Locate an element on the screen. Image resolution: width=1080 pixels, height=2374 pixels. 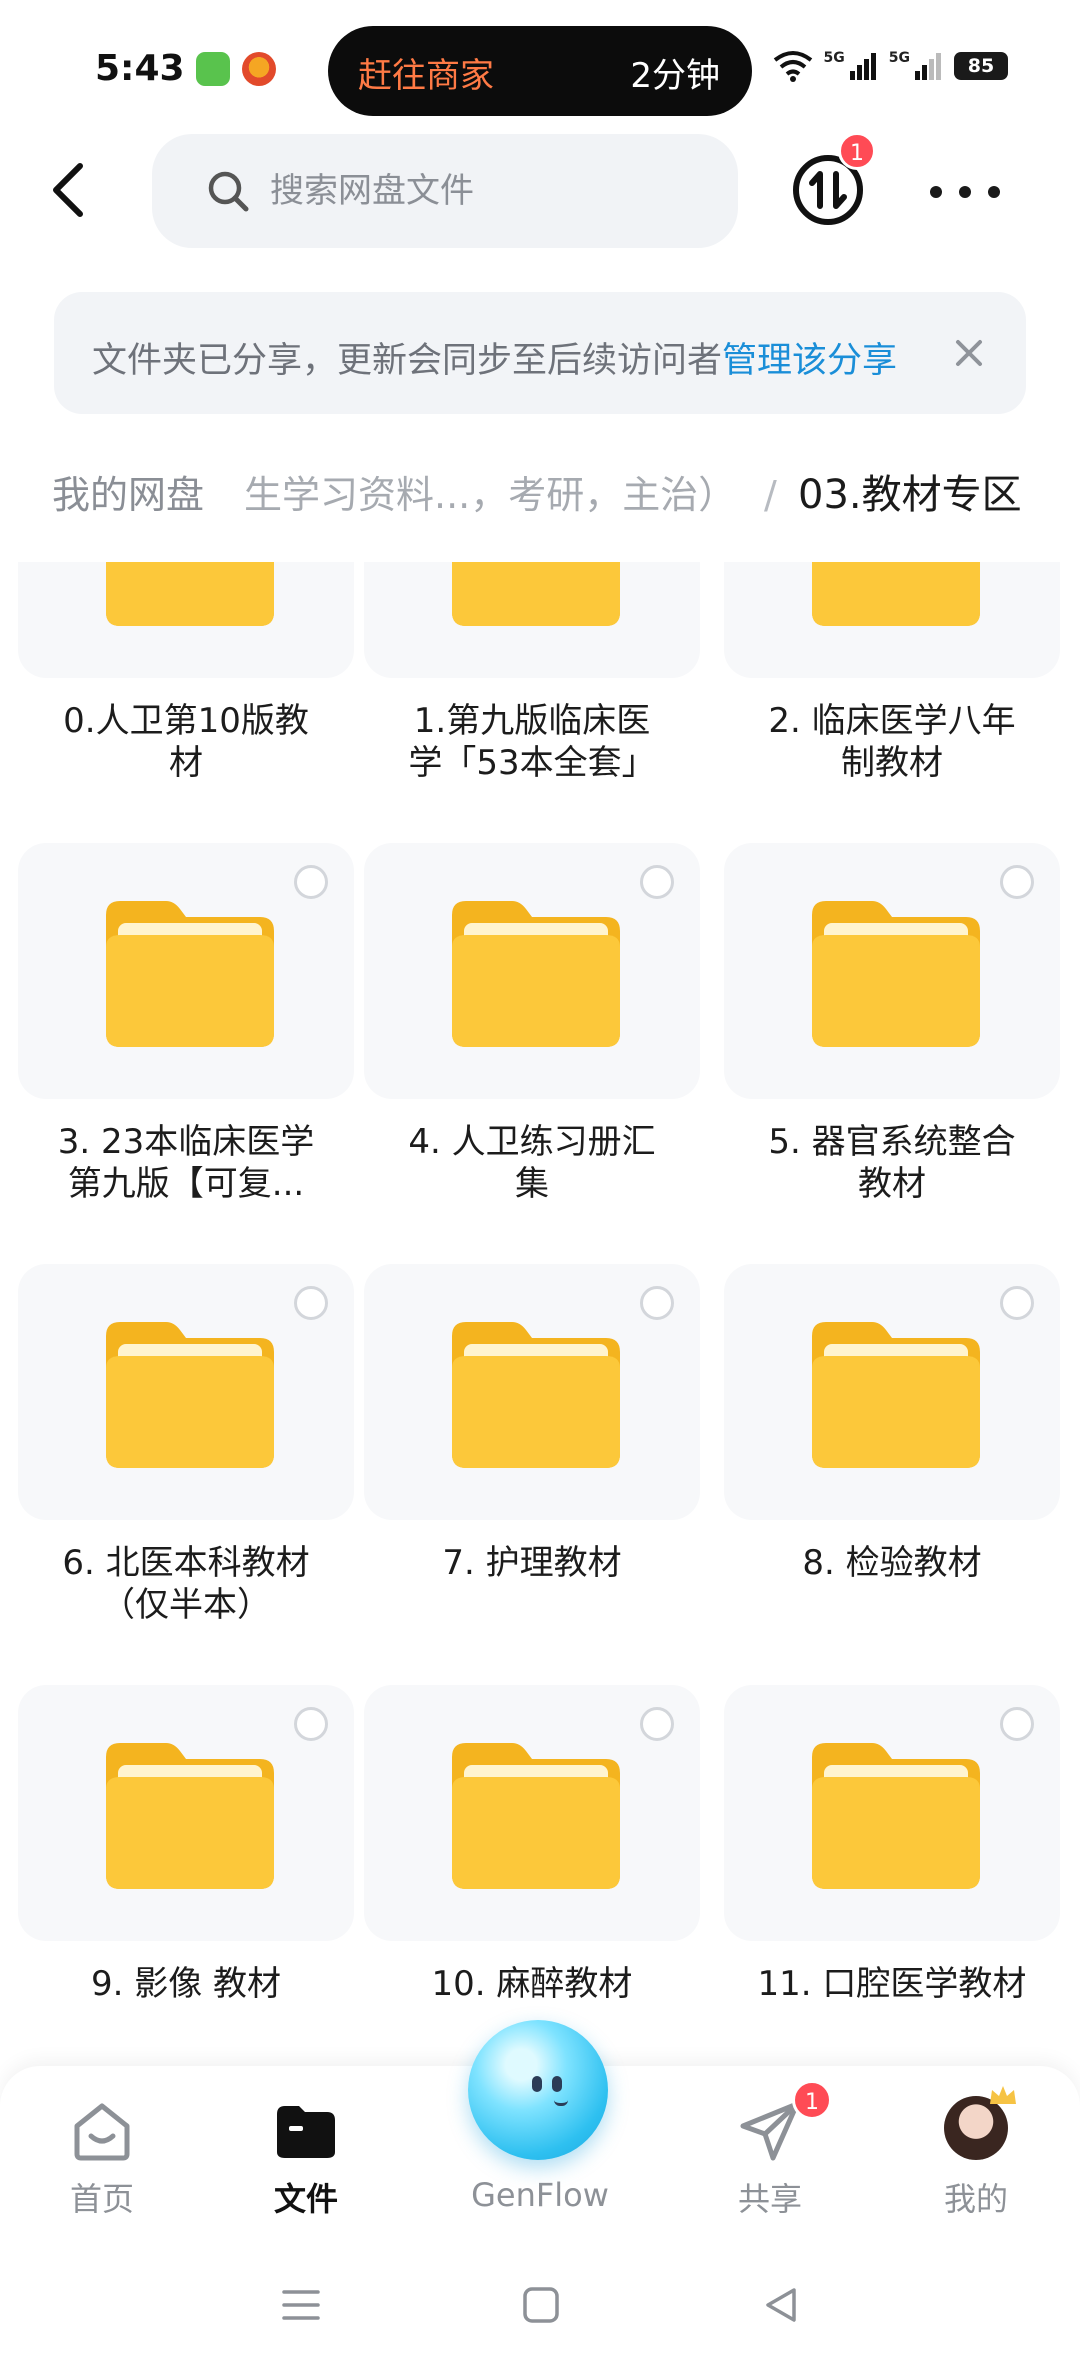
close-icon is located at coordinates (969, 353).